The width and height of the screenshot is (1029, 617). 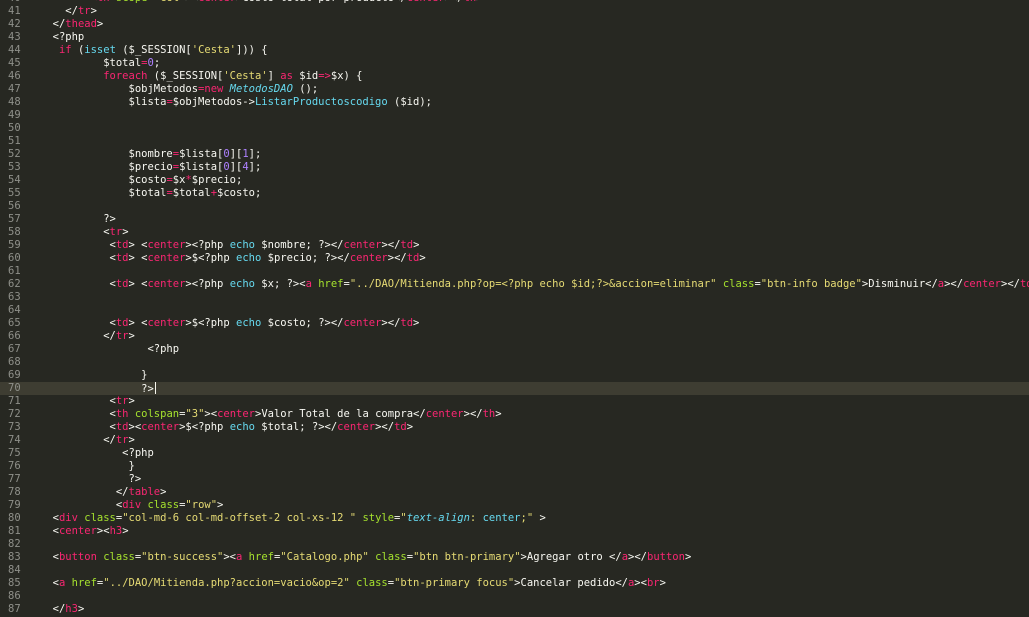 I want to click on code-line: 70 ?>, so click(x=514, y=388).